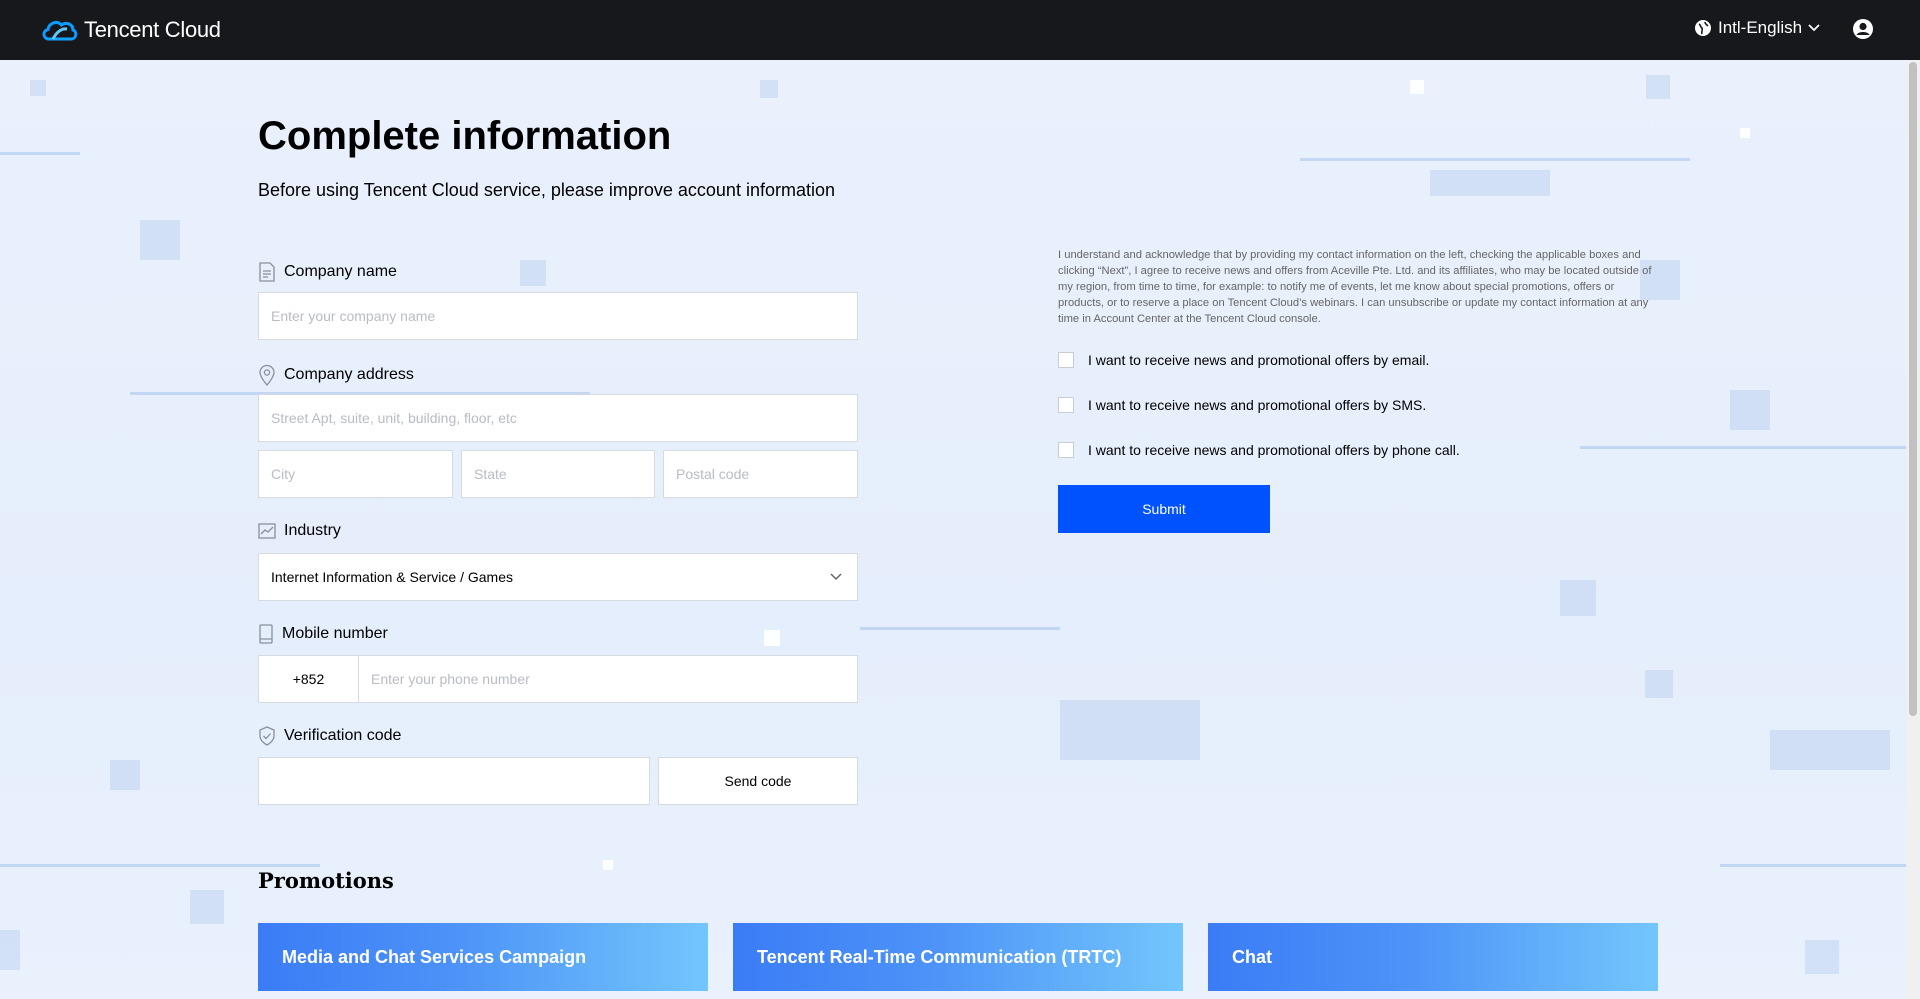 The image size is (1920, 999). I want to click on verification-label: Verification code, so click(343, 735).